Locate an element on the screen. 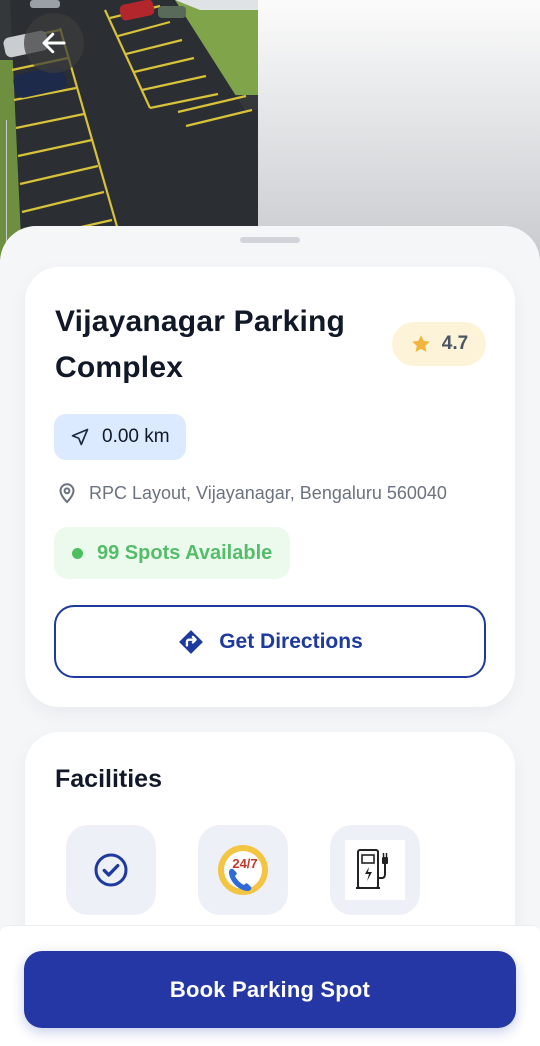  parking-name: Vijayanagar Parking Complex is located at coordinates (200, 344).